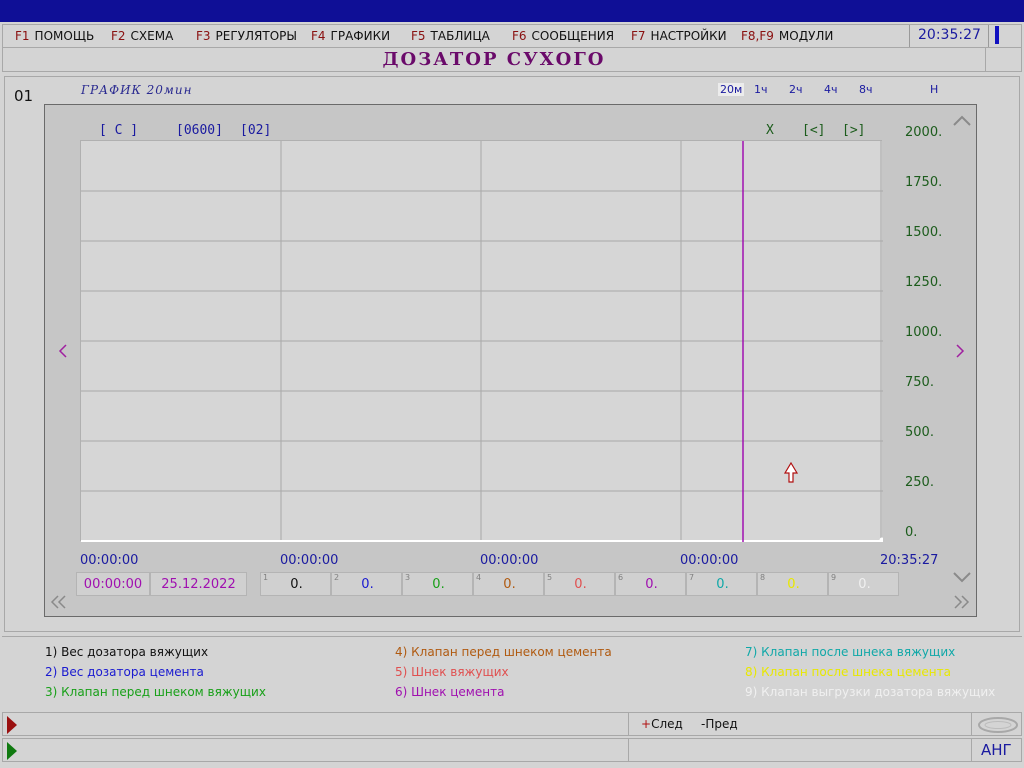  I want to click on legend-item: 1) Вес дозатора вяжущих, so click(127, 652).